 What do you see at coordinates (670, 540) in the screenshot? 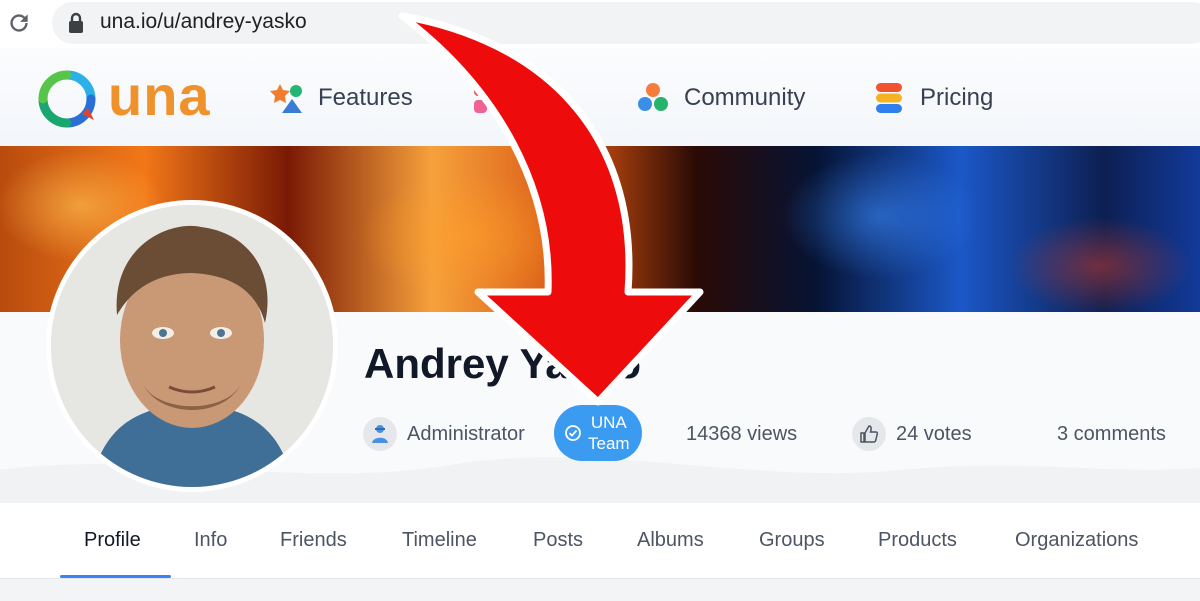
I see `tab-albums: Albums` at bounding box center [670, 540].